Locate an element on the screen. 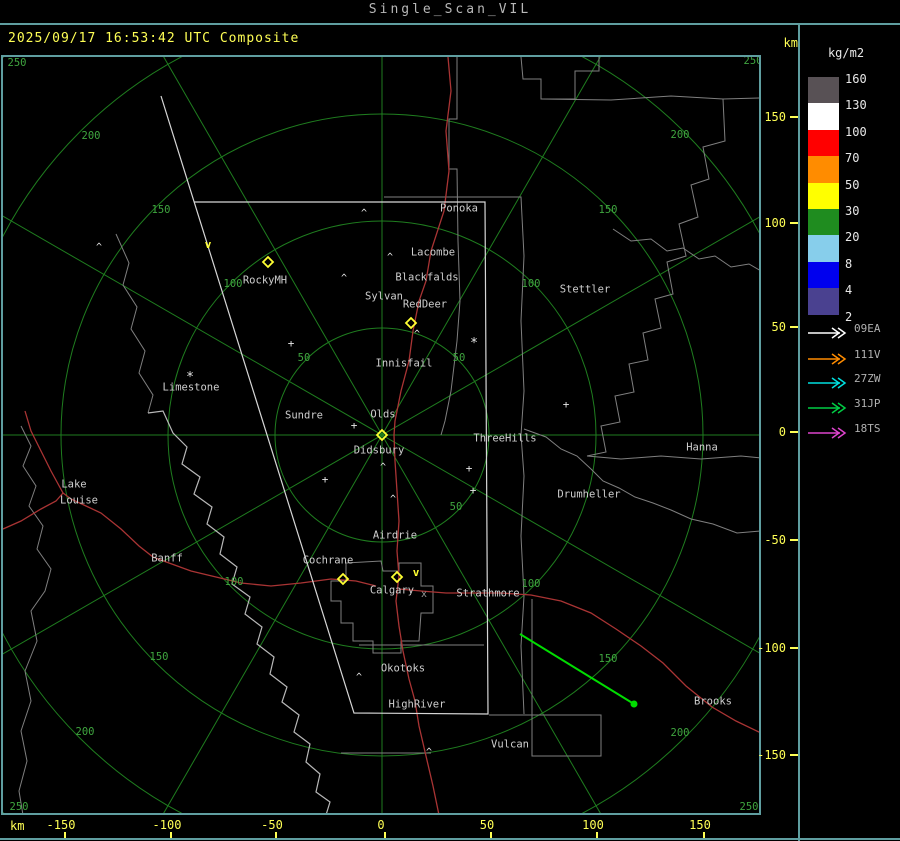 This screenshot has height=841, width=900. right-axis-tick-label: -150 is located at coordinates (771, 755).